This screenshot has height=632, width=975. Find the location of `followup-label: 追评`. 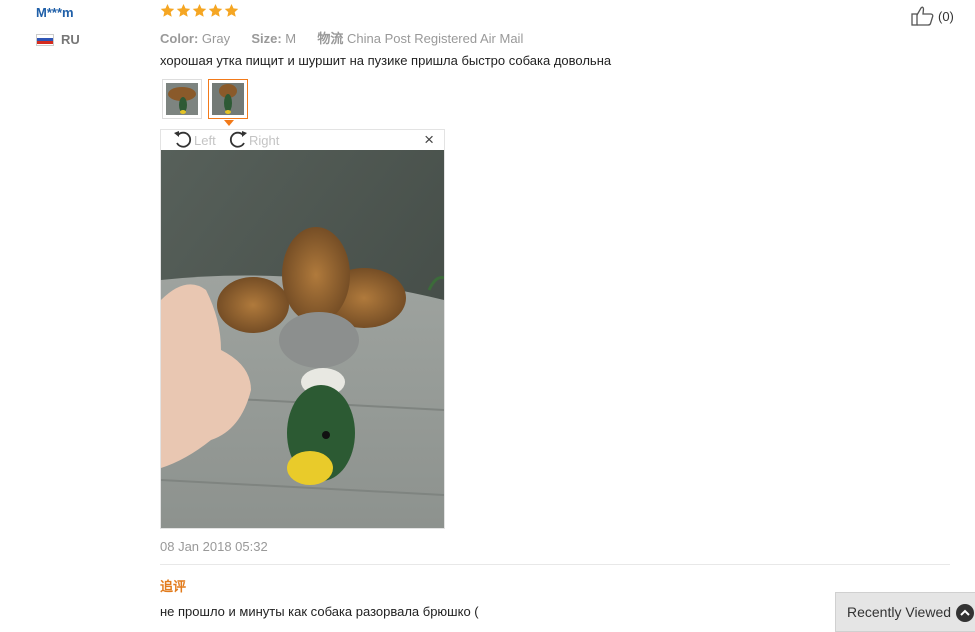

followup-label: 追评 is located at coordinates (173, 586).